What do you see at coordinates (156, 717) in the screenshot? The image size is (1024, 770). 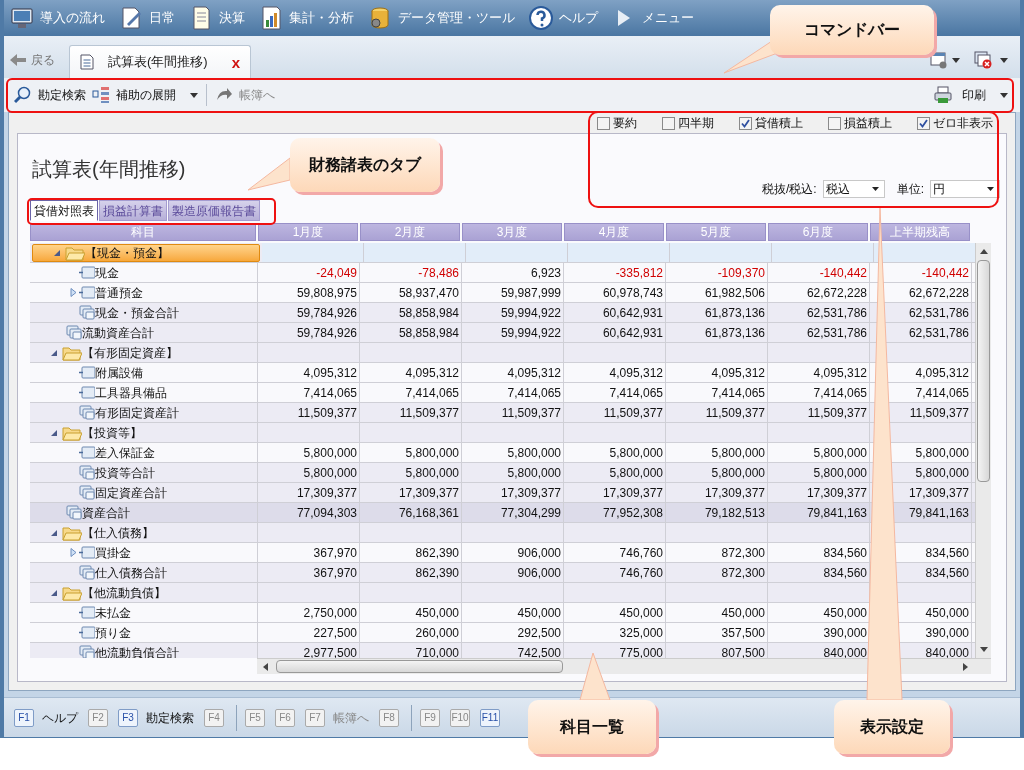 I see `function-key: F3 勘定検索` at bounding box center [156, 717].